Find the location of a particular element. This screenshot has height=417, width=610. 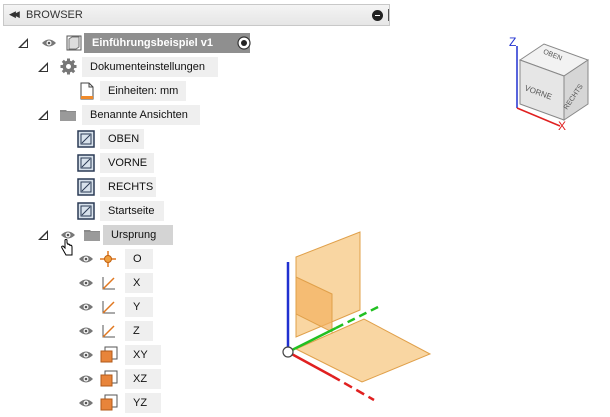

axis-x-letter: X is located at coordinates (562, 126).